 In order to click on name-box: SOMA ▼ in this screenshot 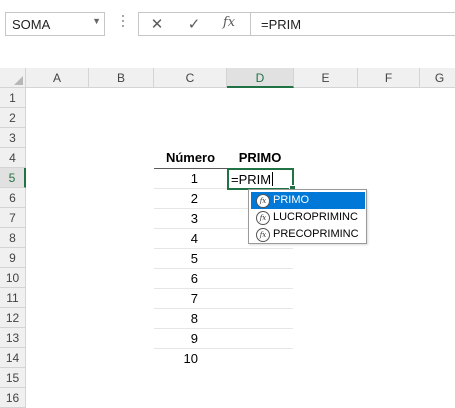, I will do `click(55, 24)`.